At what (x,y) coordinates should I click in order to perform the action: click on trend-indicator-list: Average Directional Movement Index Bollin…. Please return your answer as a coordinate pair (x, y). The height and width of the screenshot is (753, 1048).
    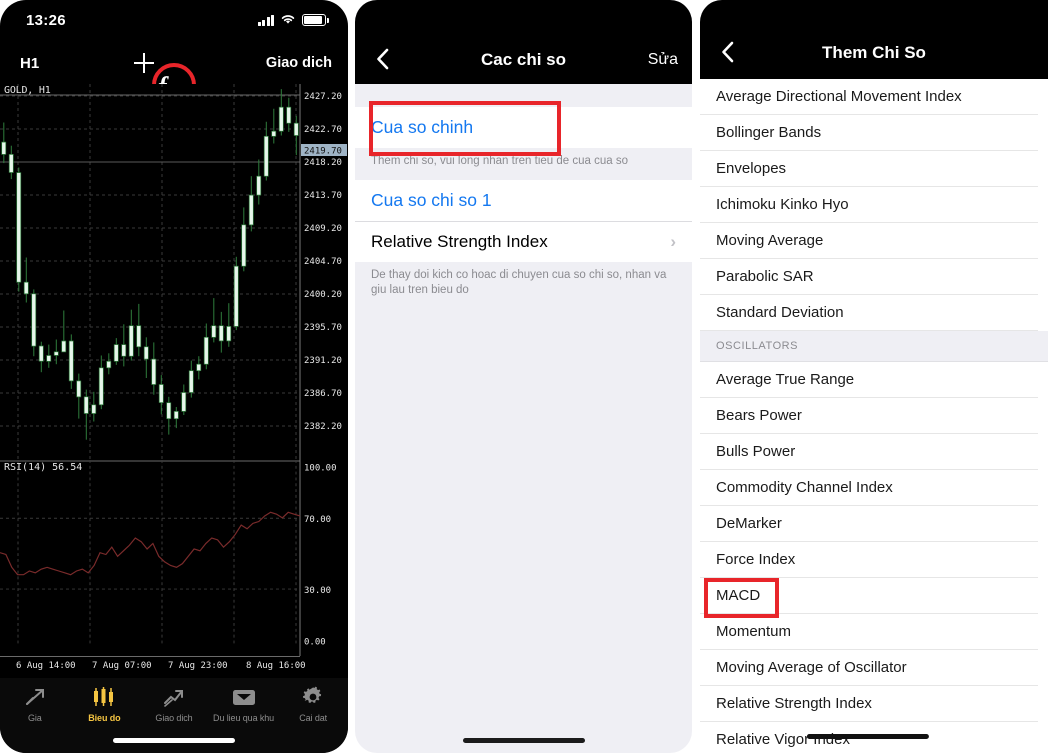
    Looking at the image, I should click on (874, 205).